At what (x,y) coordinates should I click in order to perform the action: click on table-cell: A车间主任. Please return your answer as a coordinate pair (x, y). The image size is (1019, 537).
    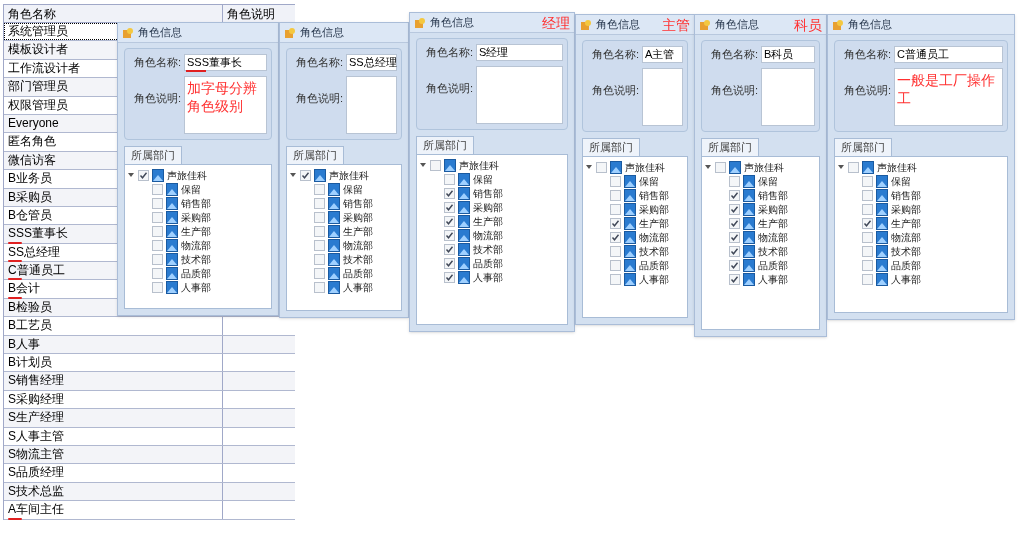
    Looking at the image, I should click on (113, 510).